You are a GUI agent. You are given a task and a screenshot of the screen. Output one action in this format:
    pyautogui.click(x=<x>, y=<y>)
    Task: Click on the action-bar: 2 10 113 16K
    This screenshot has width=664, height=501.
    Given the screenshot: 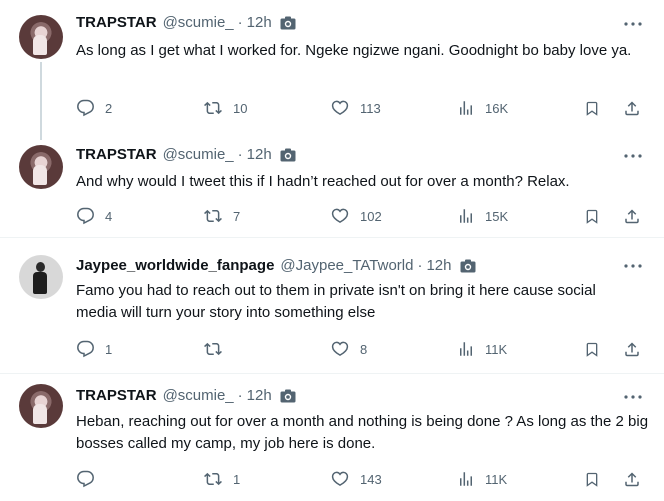 What is the action you would take?
    pyautogui.click(x=360, y=108)
    